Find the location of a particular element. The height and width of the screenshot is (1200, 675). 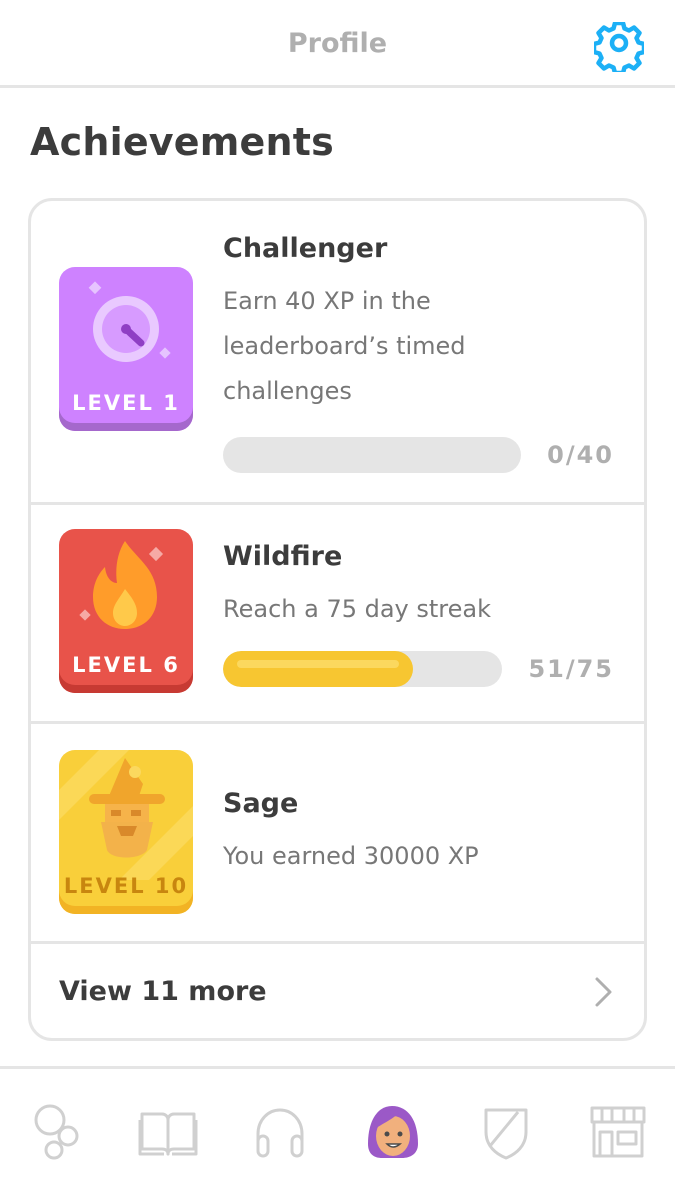

top-bar: Profile is located at coordinates (337, 44).